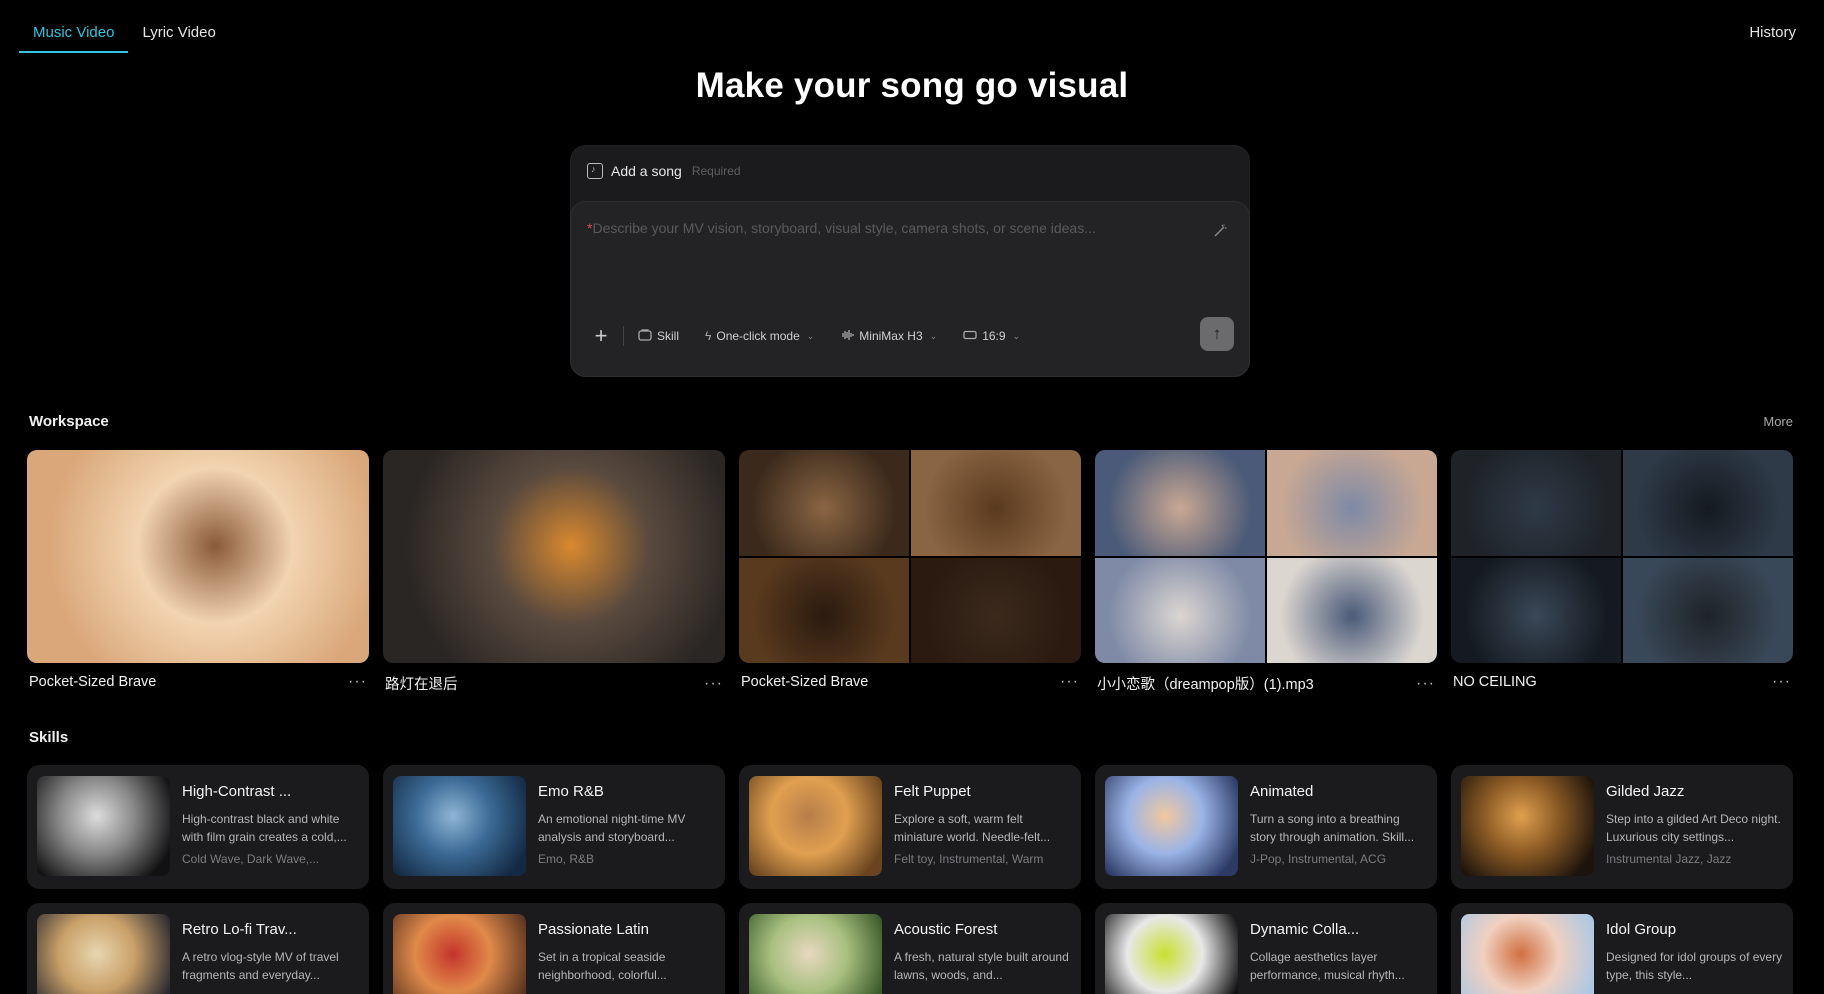  I want to click on mode-label: One-click mode, so click(758, 336).